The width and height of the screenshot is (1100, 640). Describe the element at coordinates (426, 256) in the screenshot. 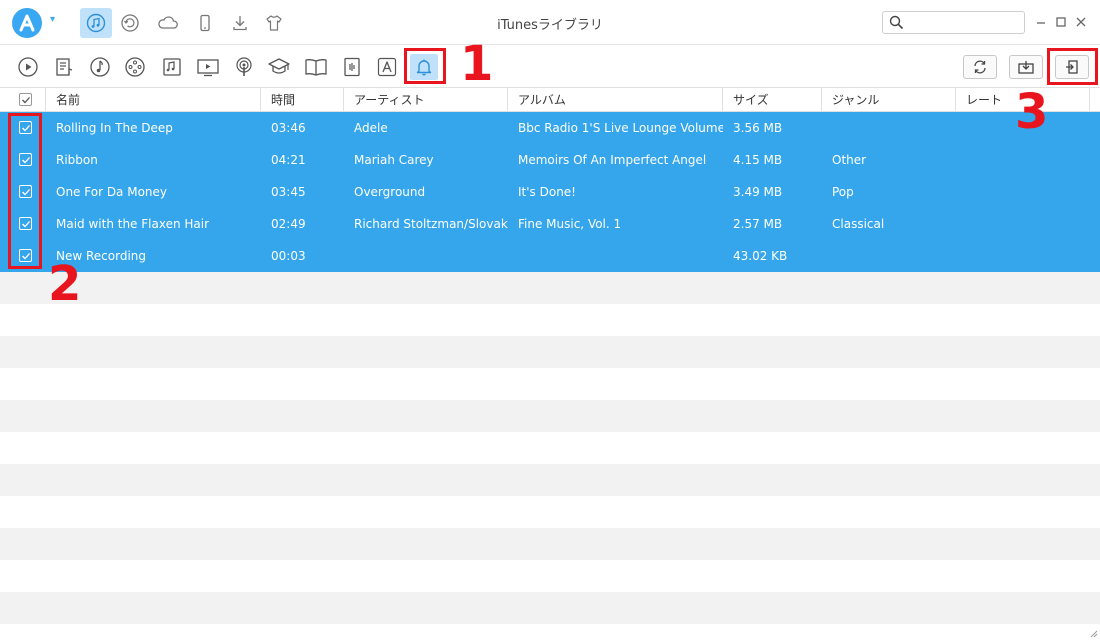

I see `cell-artist` at that location.